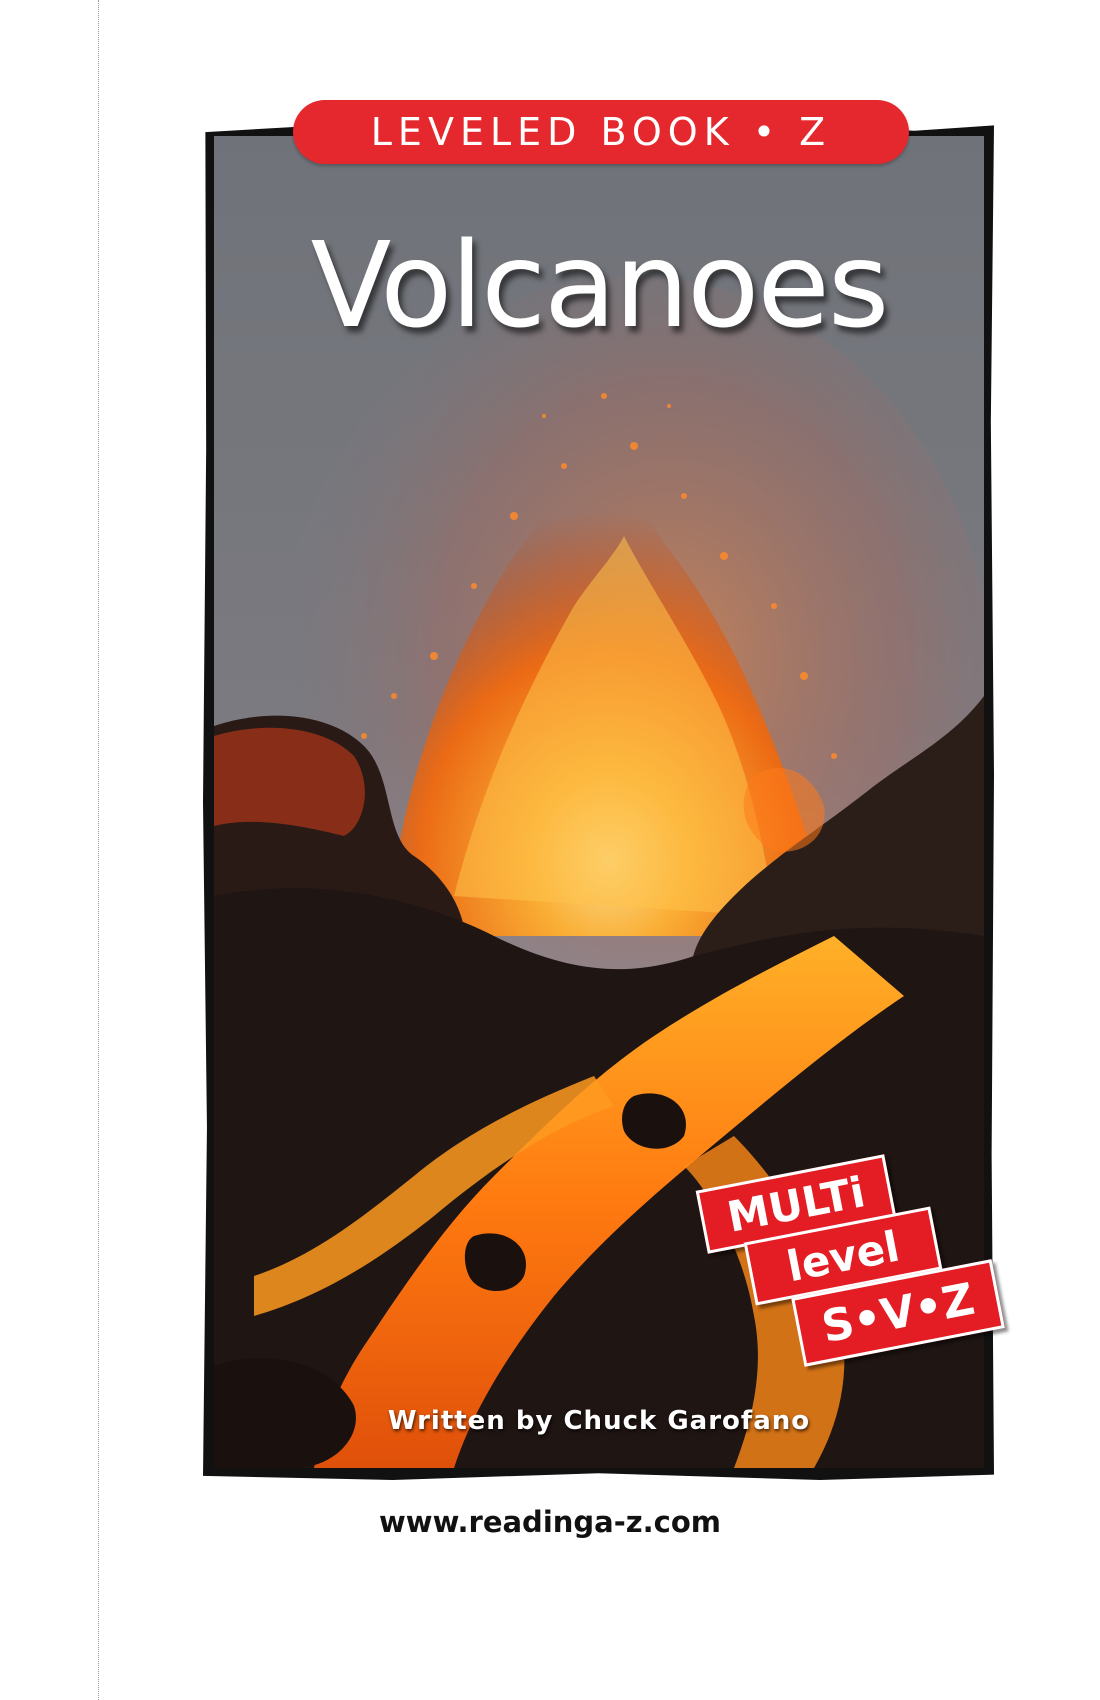 This screenshot has height=1700, width=1100. I want to click on page-edge-line, so click(98, 850).